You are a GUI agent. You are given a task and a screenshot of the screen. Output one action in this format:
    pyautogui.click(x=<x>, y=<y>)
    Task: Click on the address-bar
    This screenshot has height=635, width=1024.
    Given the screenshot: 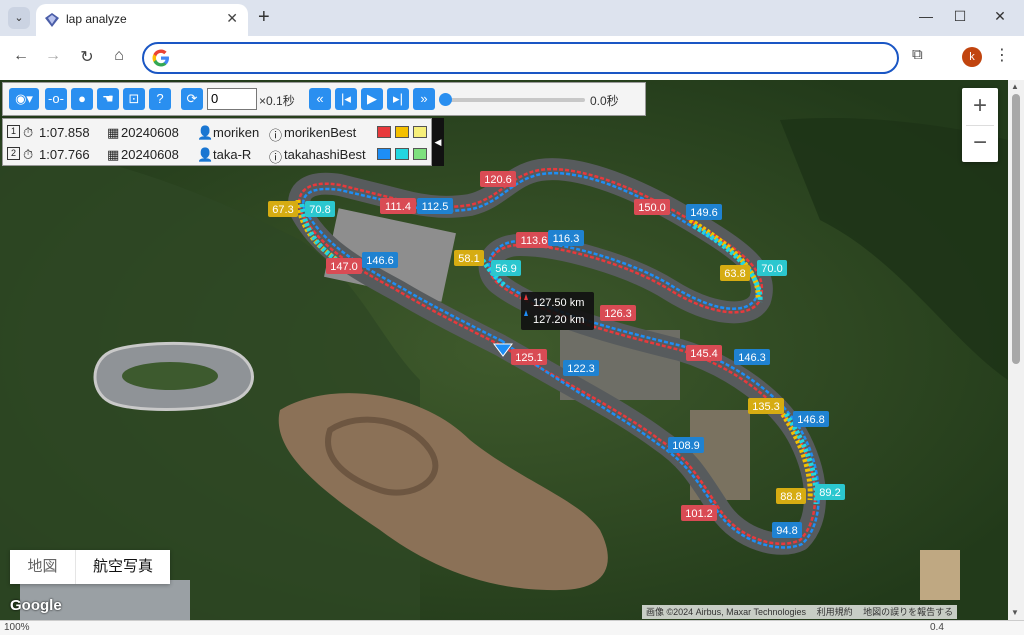 What is the action you would take?
    pyautogui.click(x=520, y=58)
    